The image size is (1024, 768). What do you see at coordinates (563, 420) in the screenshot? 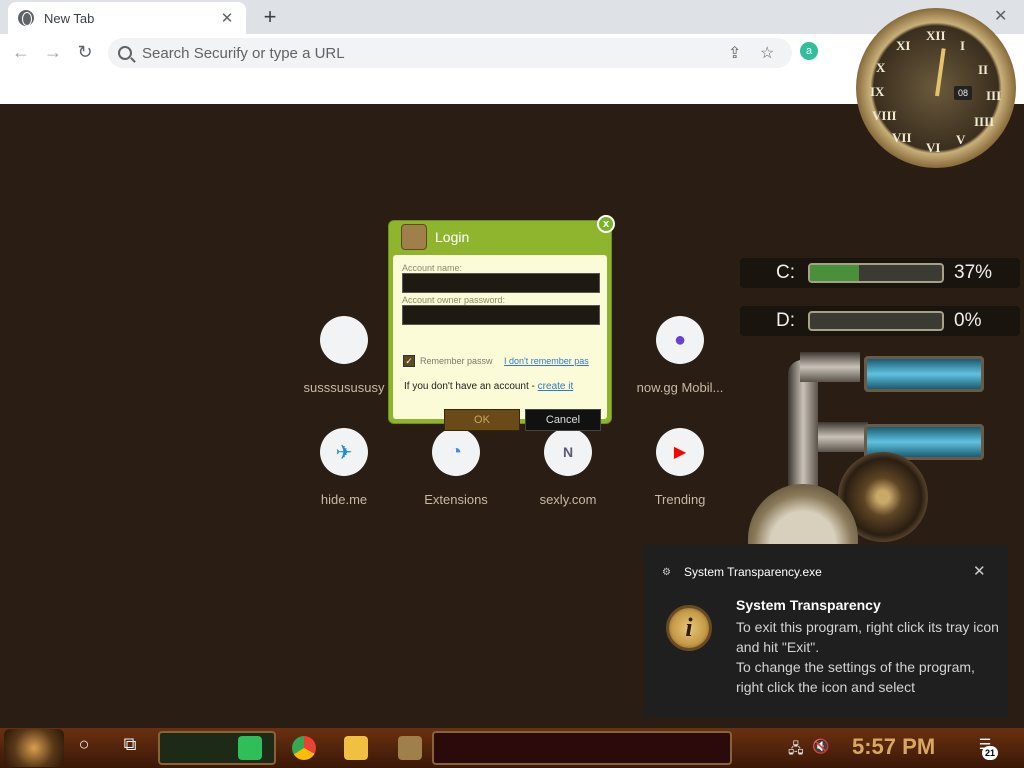
I see `cancel-button: Cancel` at bounding box center [563, 420].